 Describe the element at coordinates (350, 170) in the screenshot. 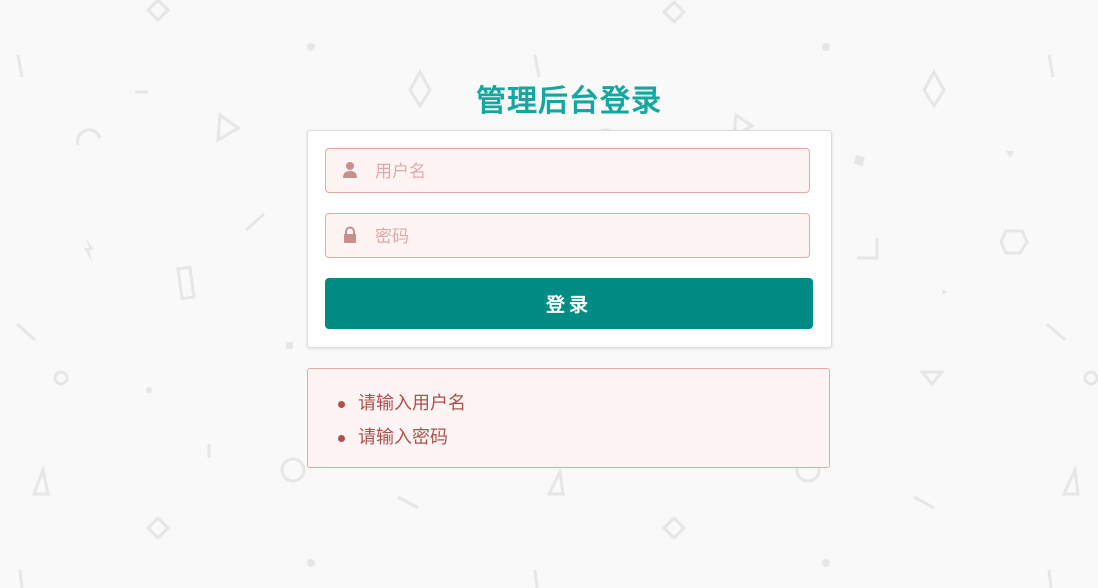

I see `user-icon` at that location.